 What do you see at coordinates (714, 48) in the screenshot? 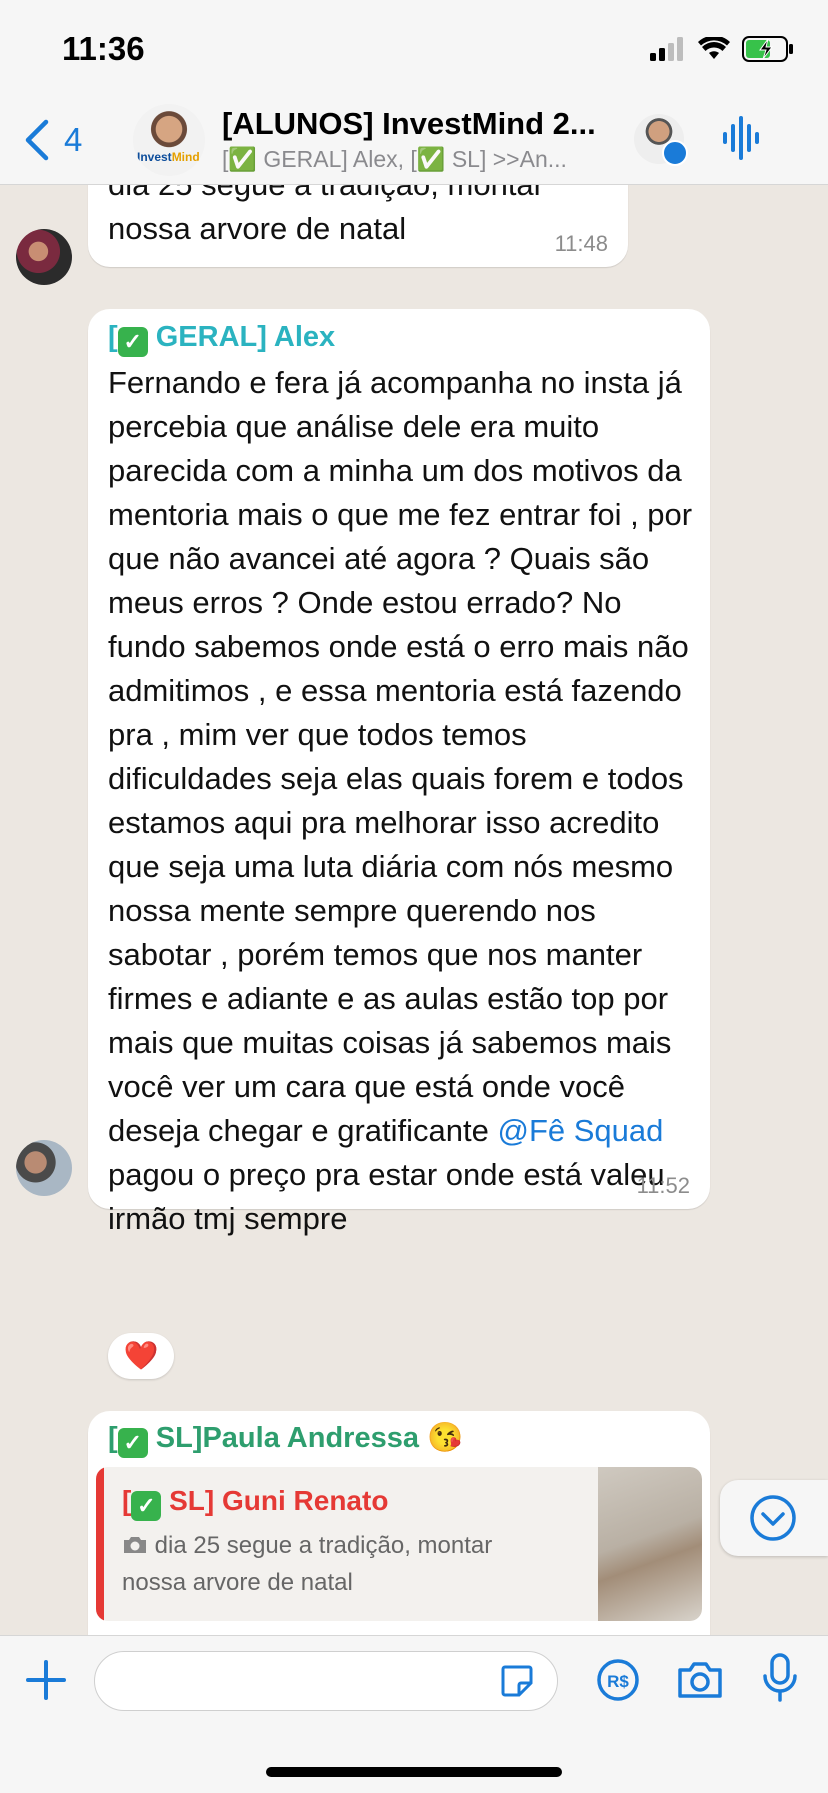
I see `wifi-icon` at bounding box center [714, 48].